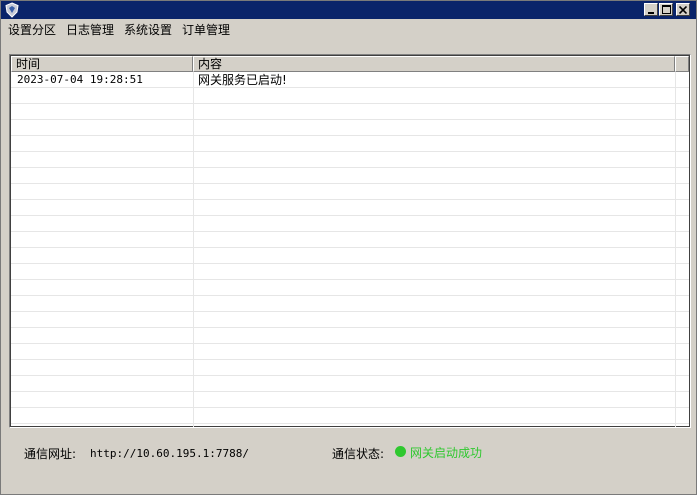  What do you see at coordinates (682, 64) in the screenshot?
I see `column-header-filler` at bounding box center [682, 64].